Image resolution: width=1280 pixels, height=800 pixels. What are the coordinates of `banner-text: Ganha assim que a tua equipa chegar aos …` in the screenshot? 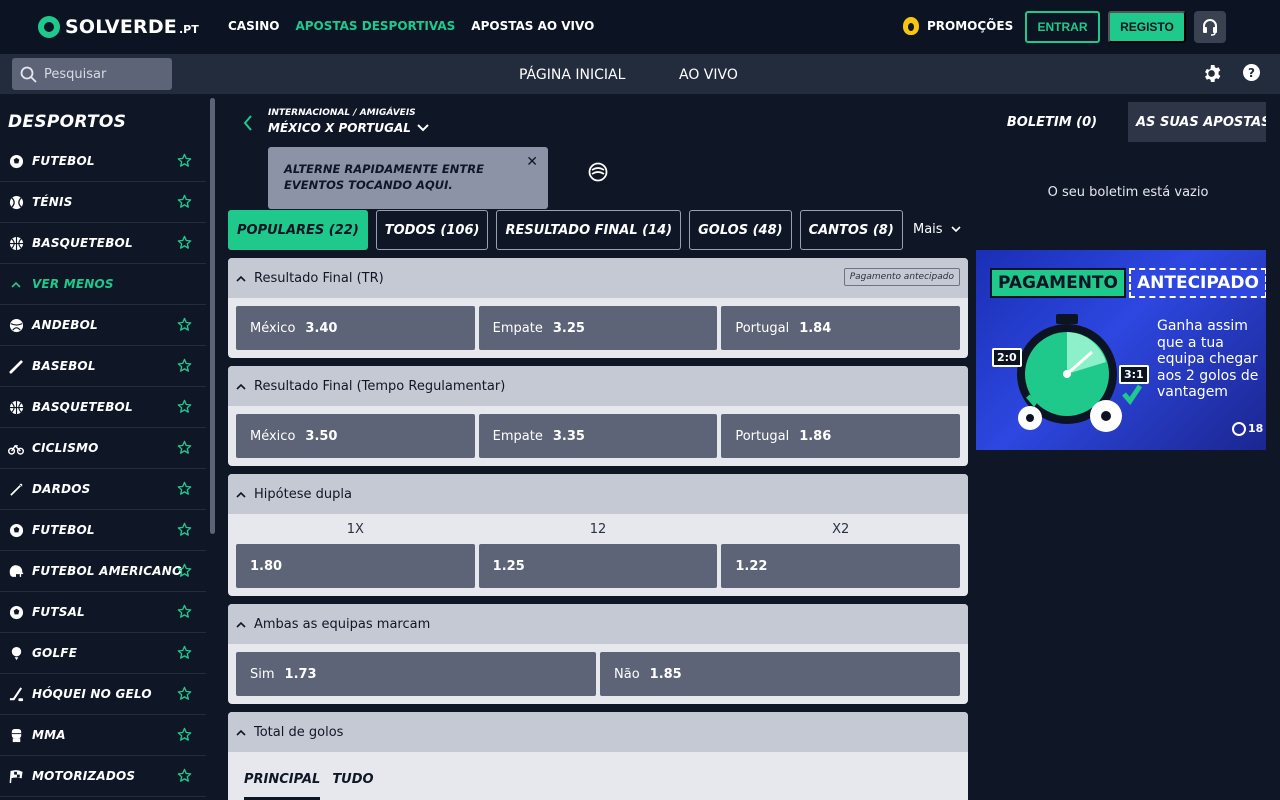 It's located at (1208, 359).